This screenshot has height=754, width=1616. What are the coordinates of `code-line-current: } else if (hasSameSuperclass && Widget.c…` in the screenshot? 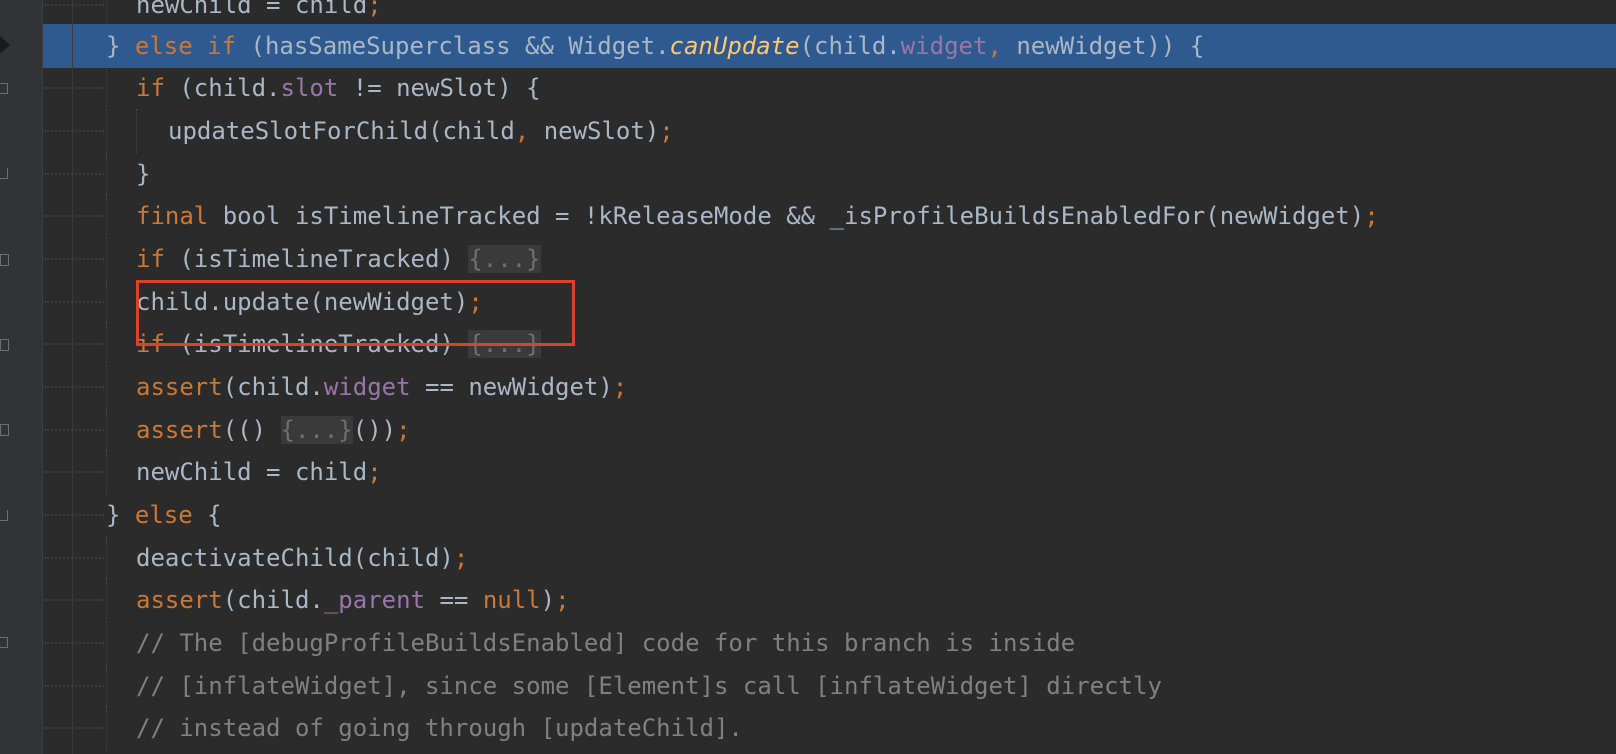 It's located at (808, 46).